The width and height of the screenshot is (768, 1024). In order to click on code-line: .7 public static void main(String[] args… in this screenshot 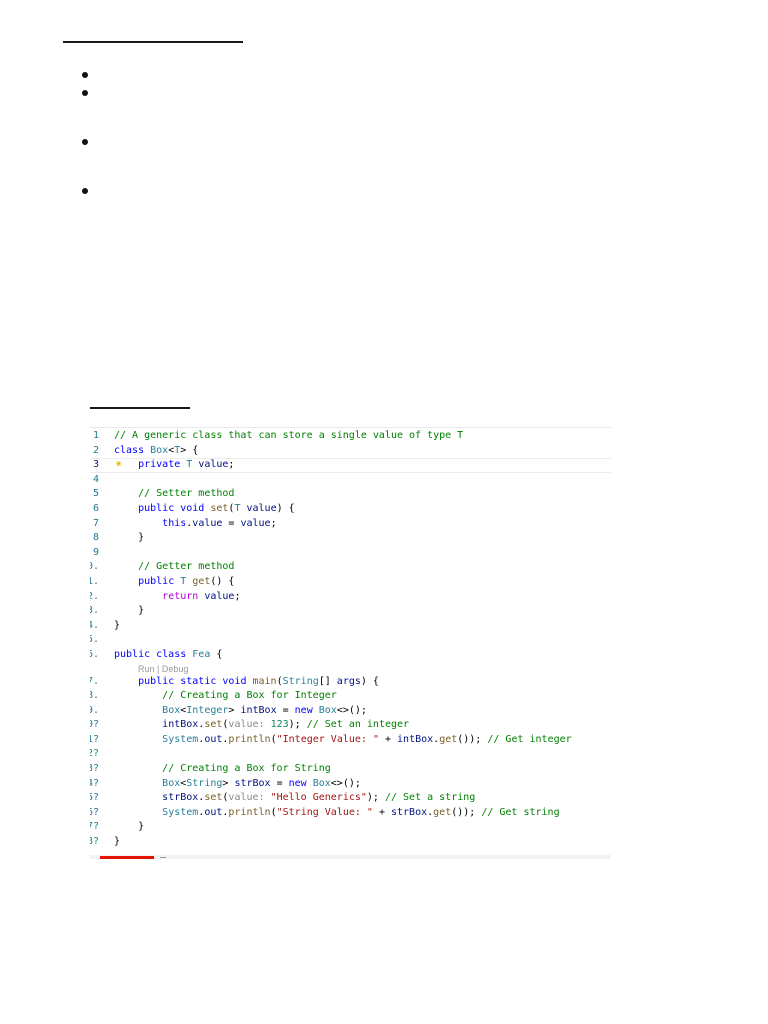, I will do `click(350, 682)`.